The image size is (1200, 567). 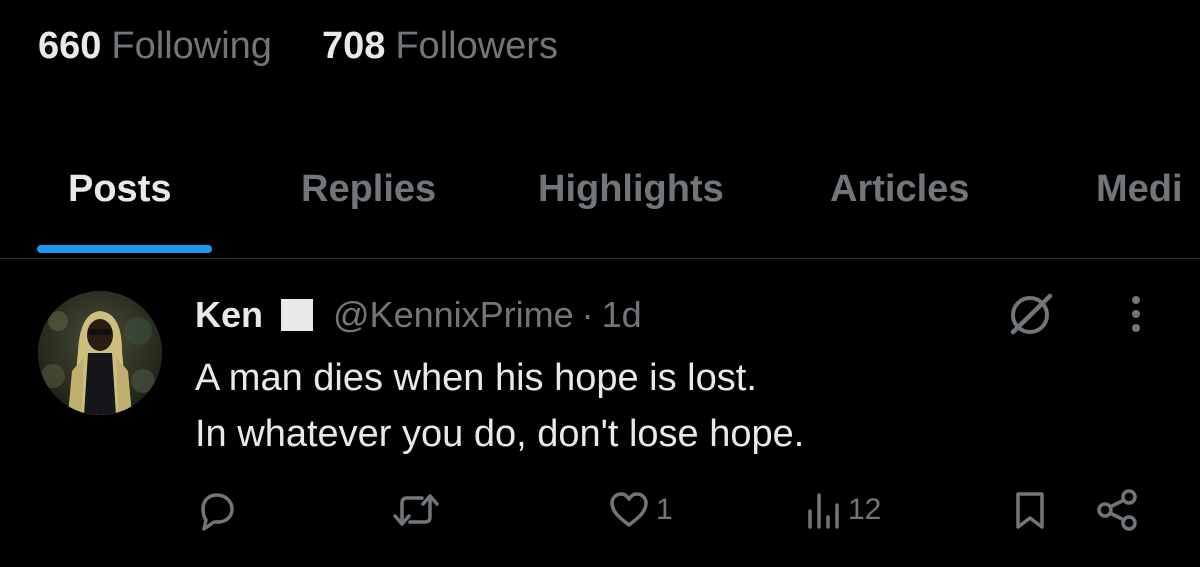 I want to click on post-header: Ken @KennixPrime · 1d, so click(x=418, y=315).